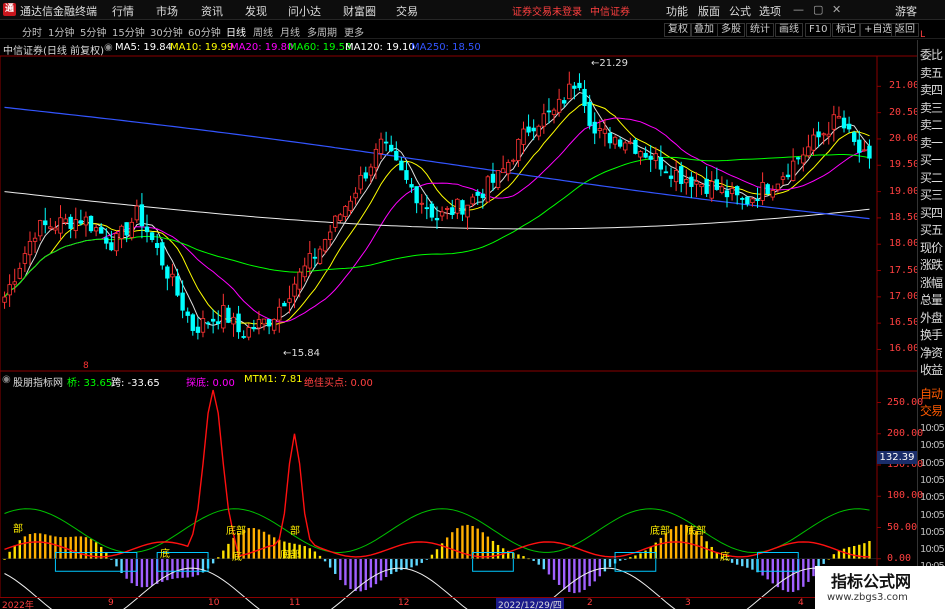 Image resolution: width=945 pixels, height=609 pixels. Describe the element at coordinates (931, 282) in the screenshot. I see `side-panel-item: 涨幅` at that location.